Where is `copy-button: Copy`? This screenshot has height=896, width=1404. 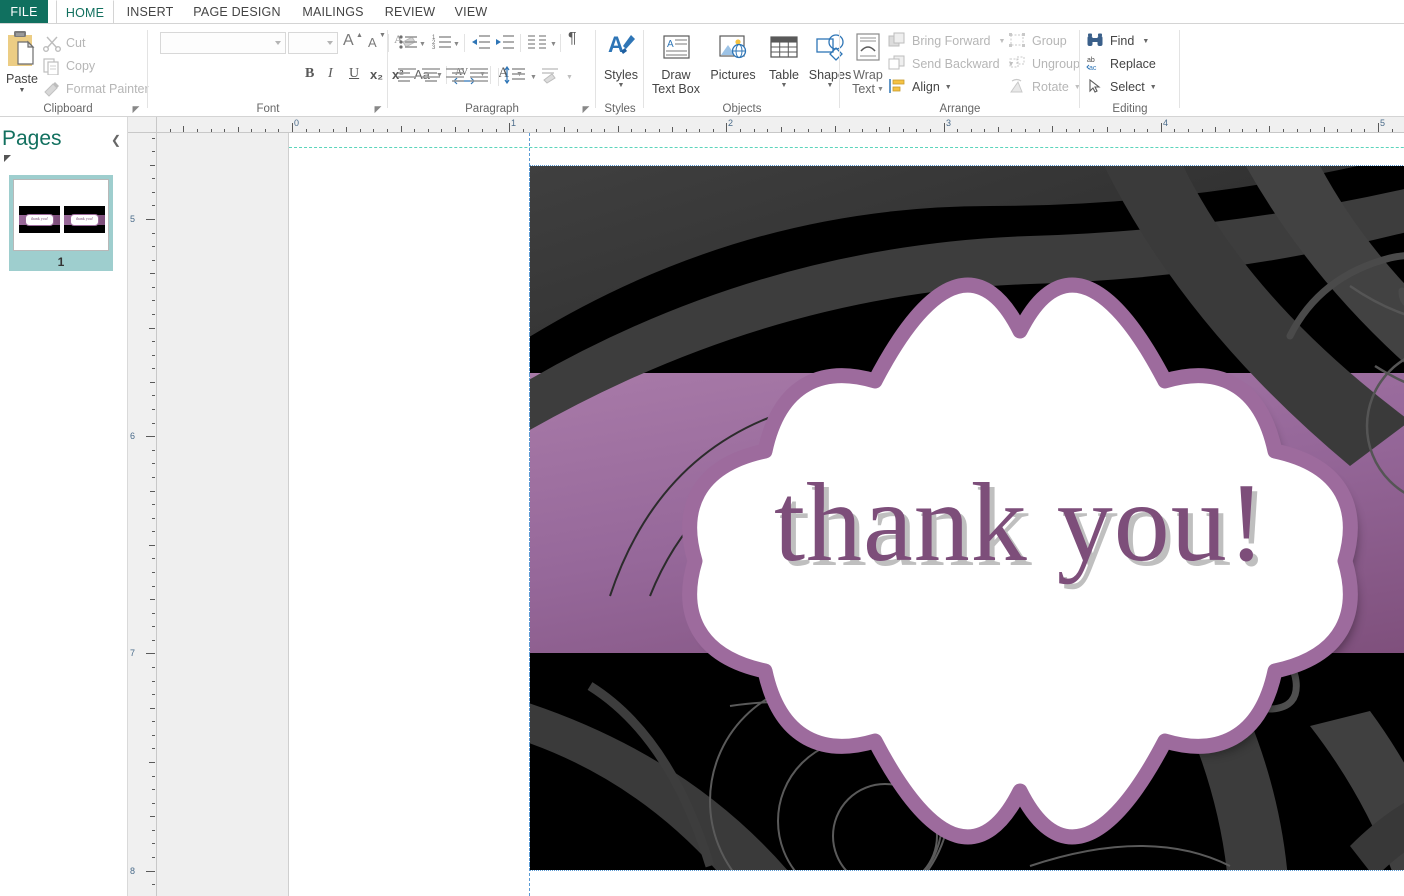
copy-button: Copy is located at coordinates (68, 66).